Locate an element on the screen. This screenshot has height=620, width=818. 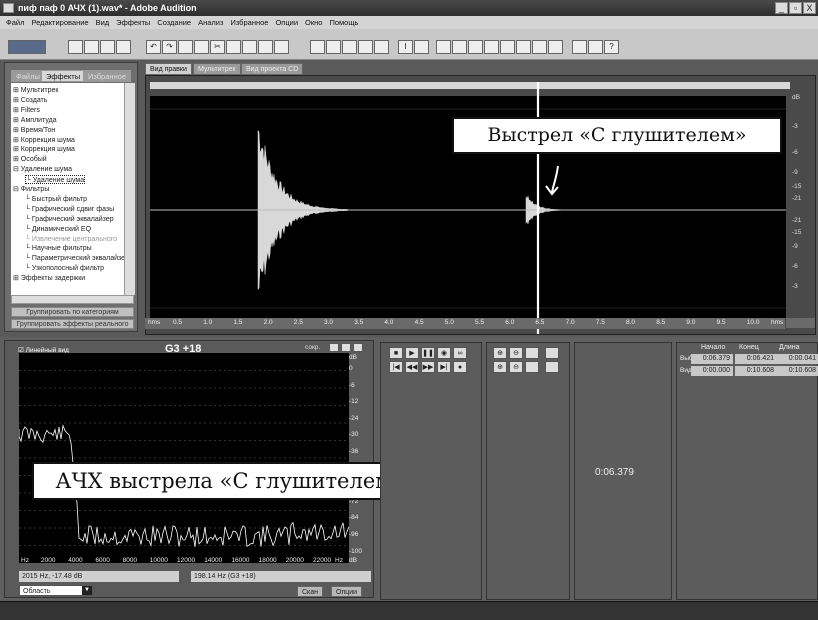
panel-btn-2-icon is located at coordinates (346, 347).